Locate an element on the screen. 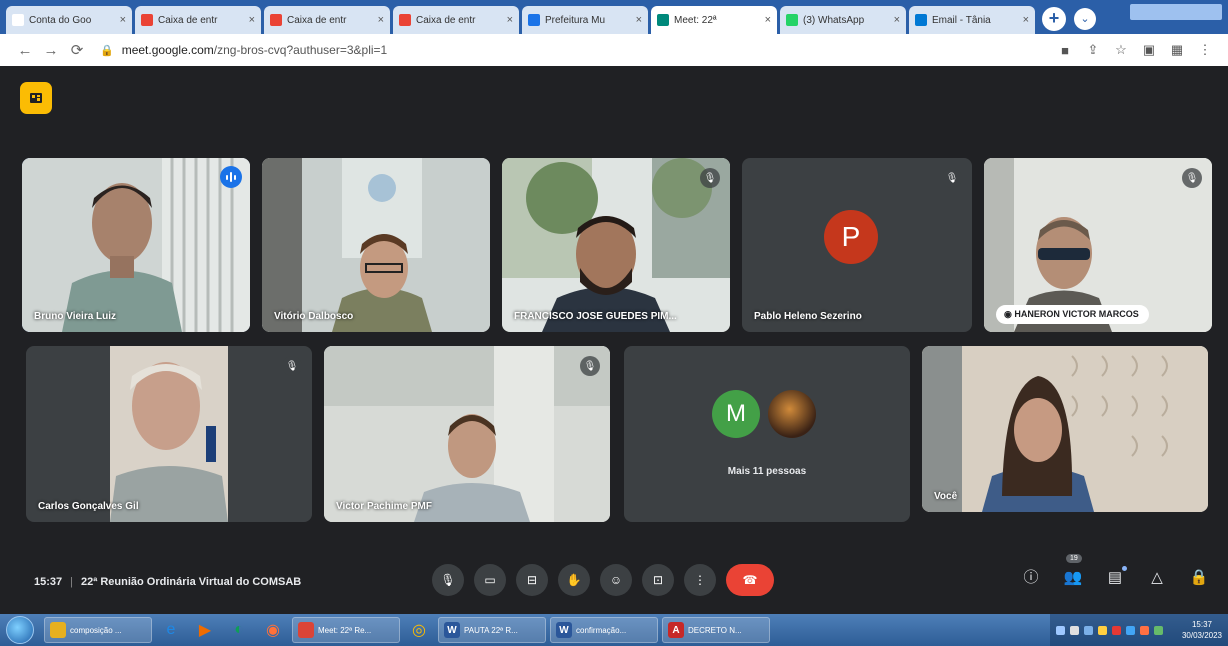  chat-button: ▤ is located at coordinates (1115, 575).